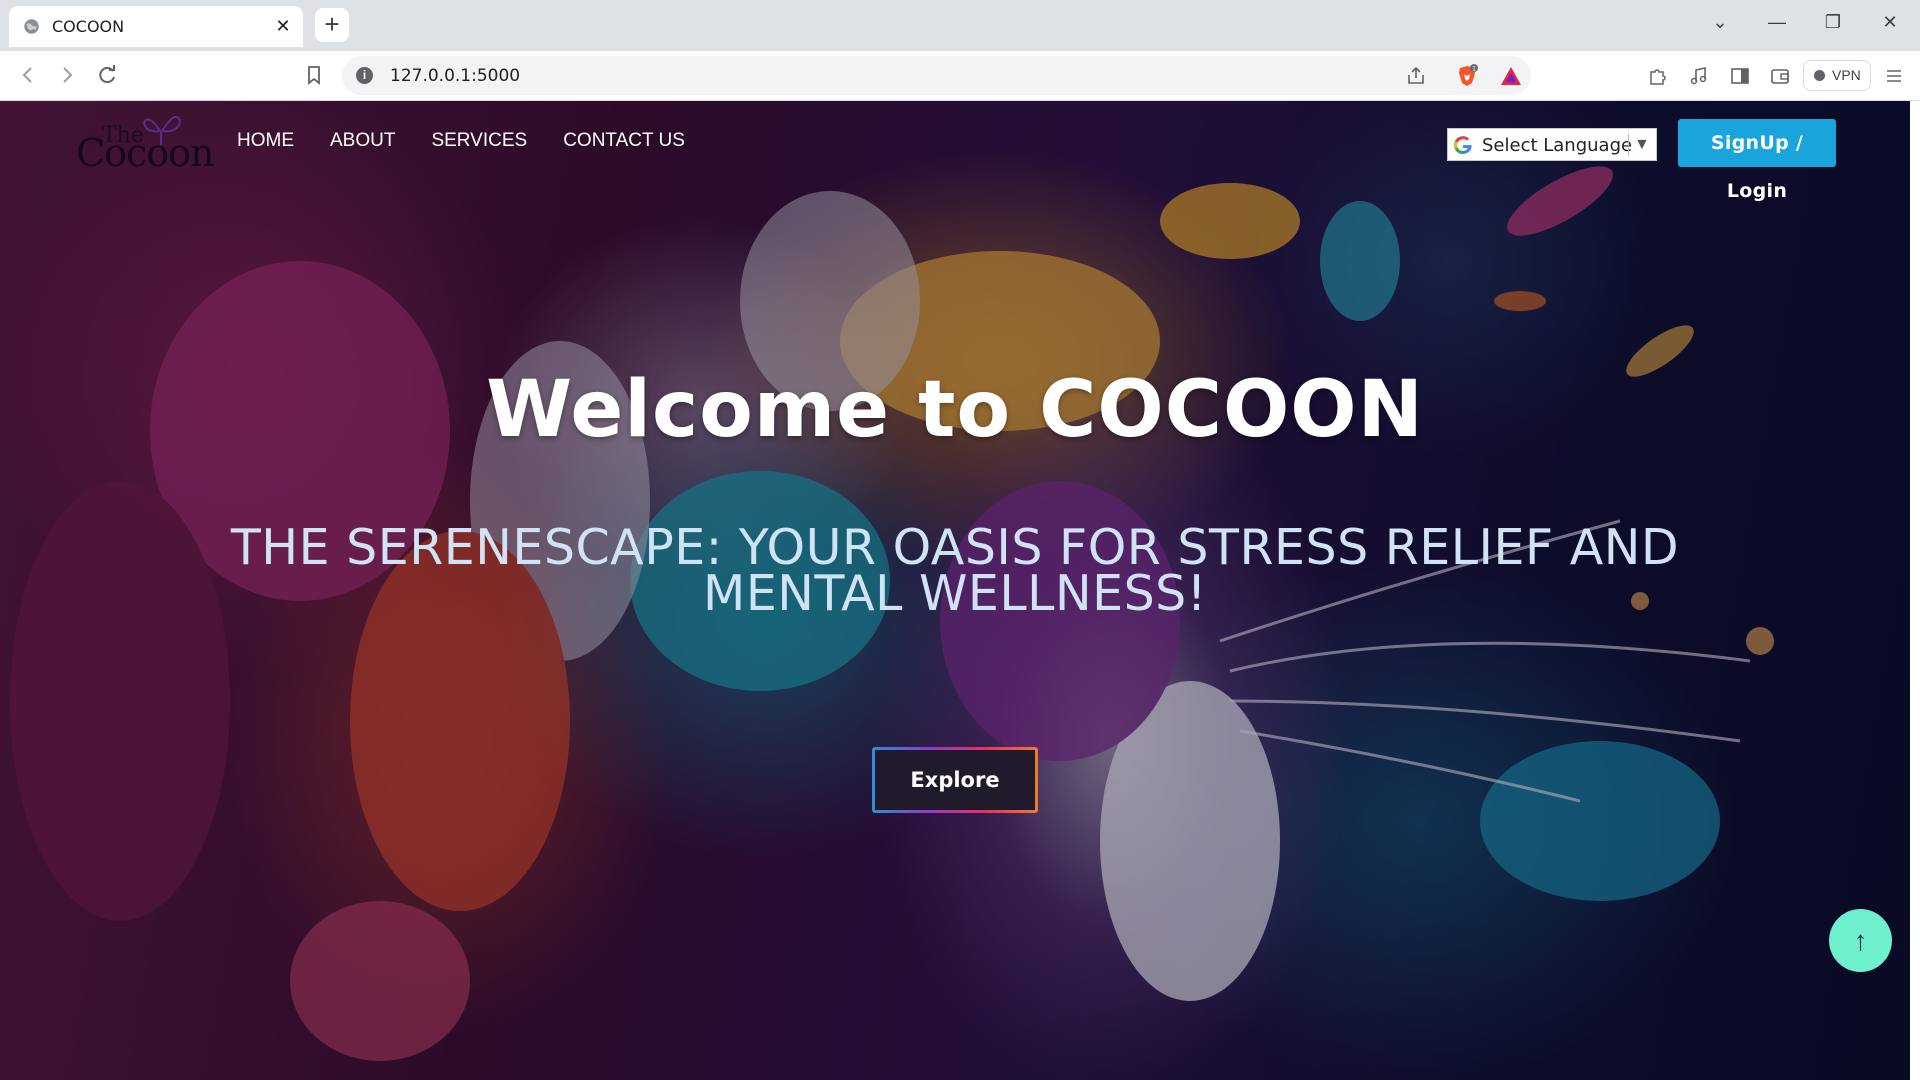 This screenshot has height=1080, width=1920. Describe the element at coordinates (31, 26) in the screenshot. I see `globe-icon` at that location.